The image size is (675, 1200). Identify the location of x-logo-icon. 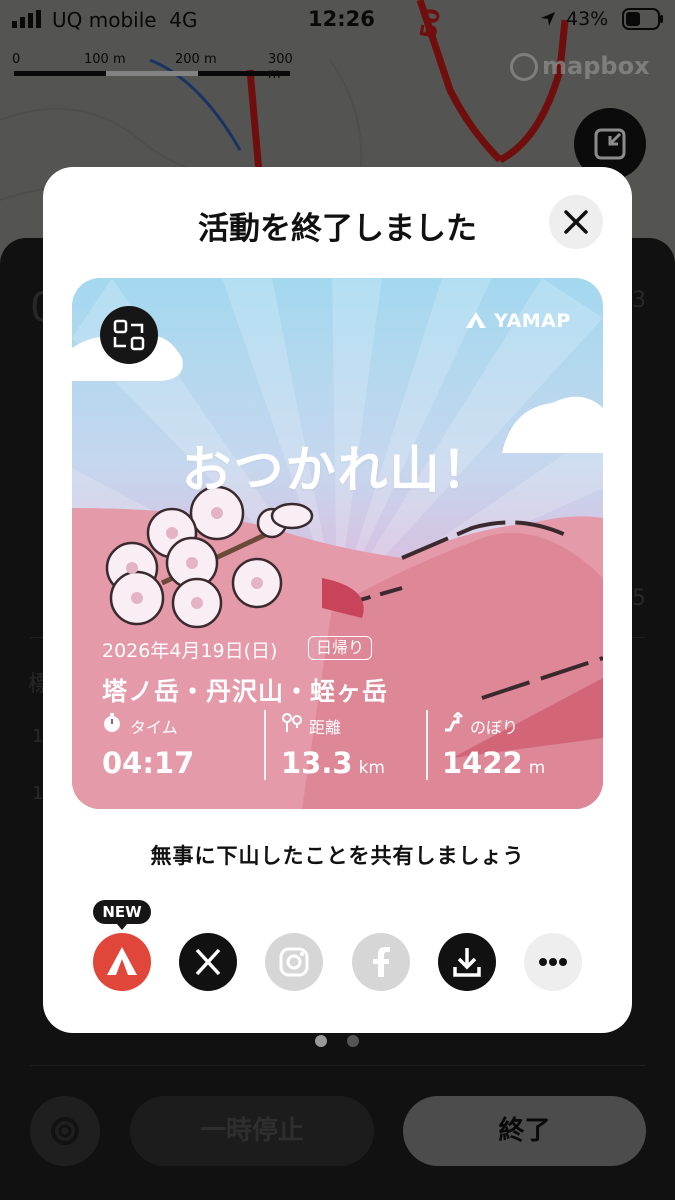
(208, 962).